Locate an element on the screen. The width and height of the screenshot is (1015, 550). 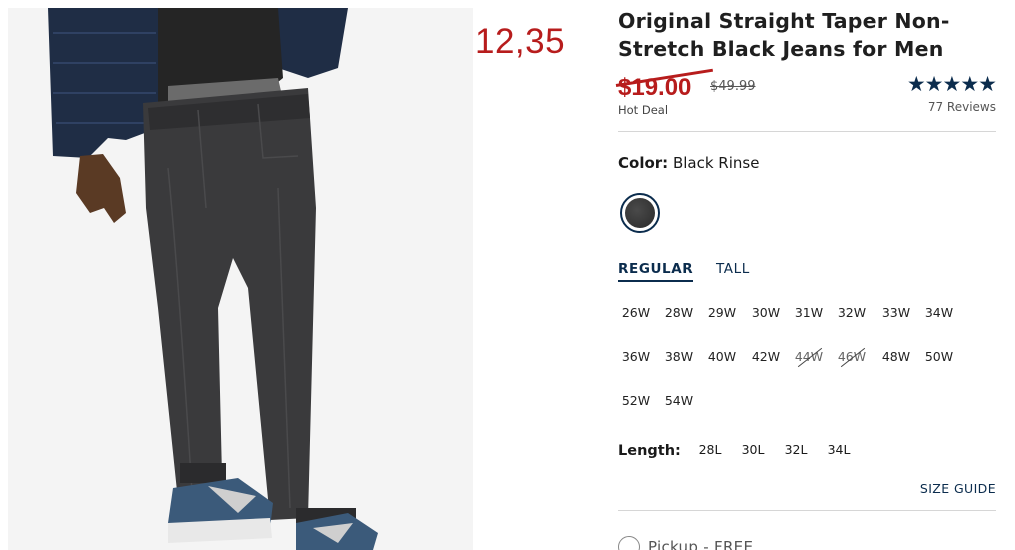
size-28w: 28W is located at coordinates (679, 312).